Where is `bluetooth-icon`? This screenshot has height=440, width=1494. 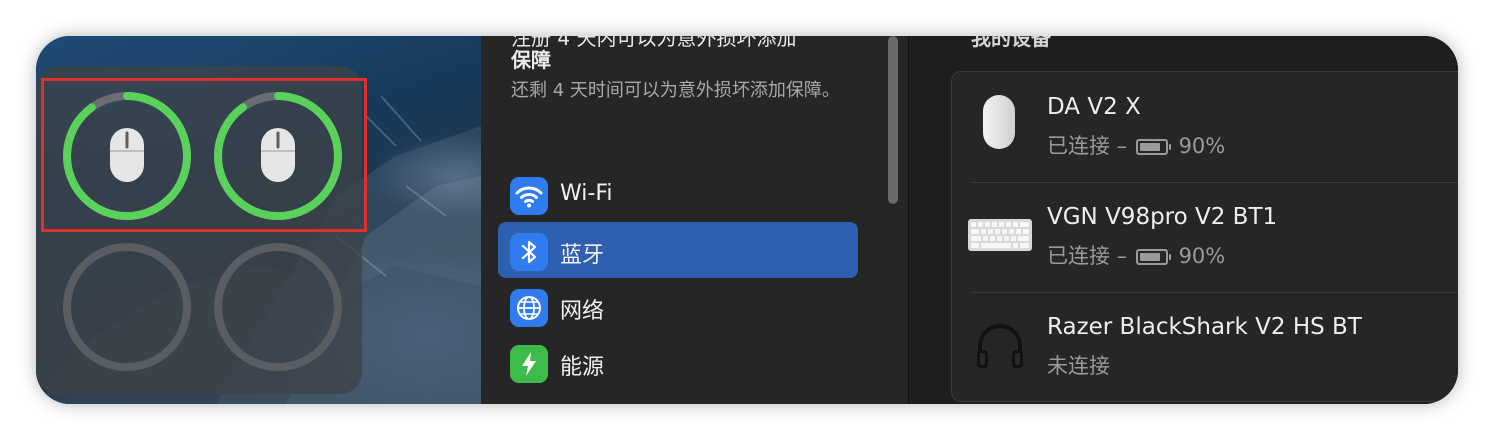
bluetooth-icon is located at coordinates (529, 252).